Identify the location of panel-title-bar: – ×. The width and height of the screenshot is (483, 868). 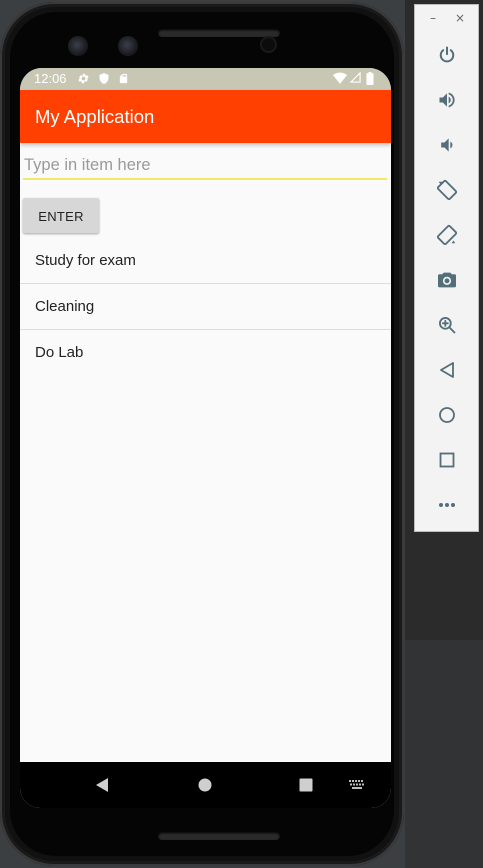
(447, 19).